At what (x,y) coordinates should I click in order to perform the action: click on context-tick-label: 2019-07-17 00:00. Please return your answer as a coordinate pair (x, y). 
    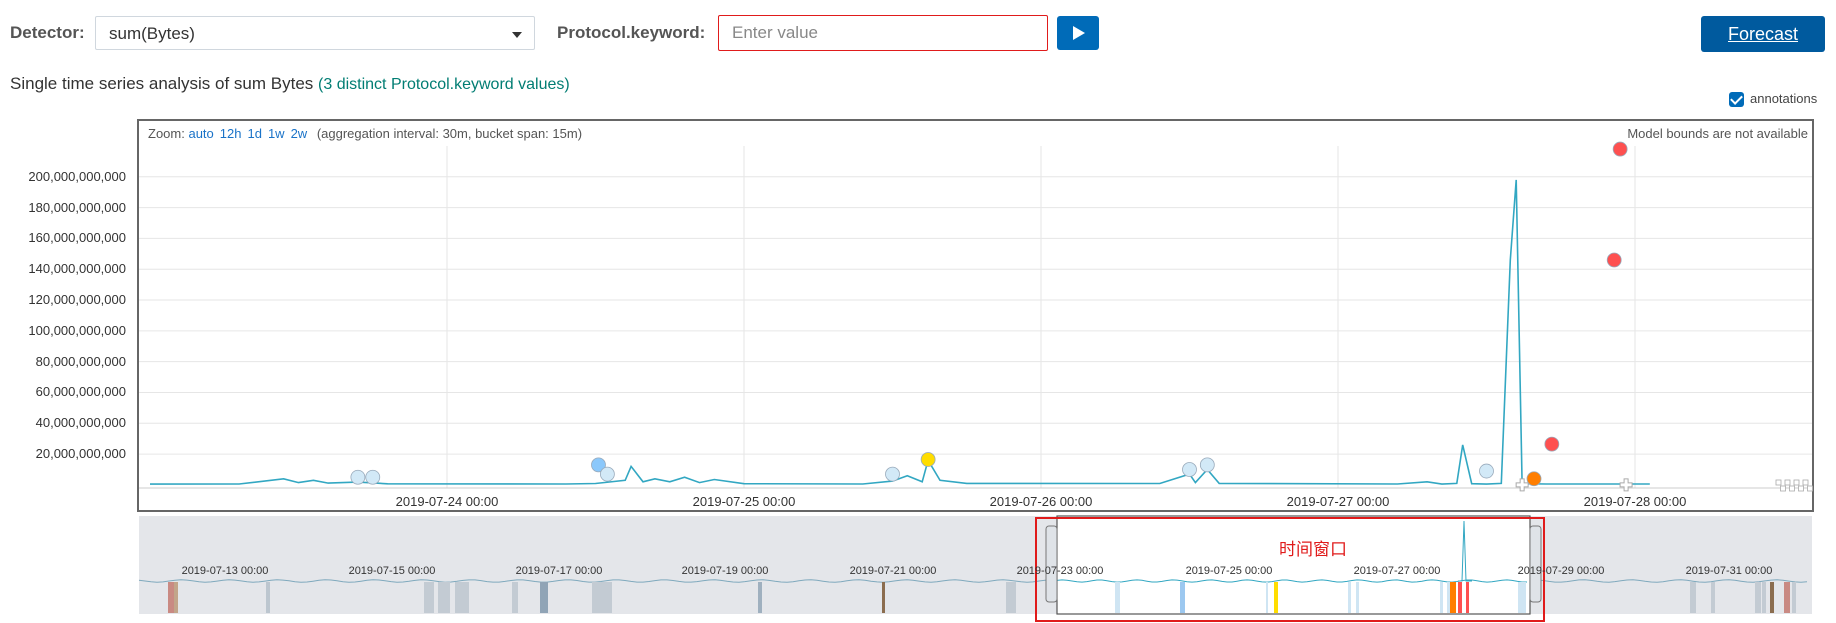
    Looking at the image, I should click on (559, 571).